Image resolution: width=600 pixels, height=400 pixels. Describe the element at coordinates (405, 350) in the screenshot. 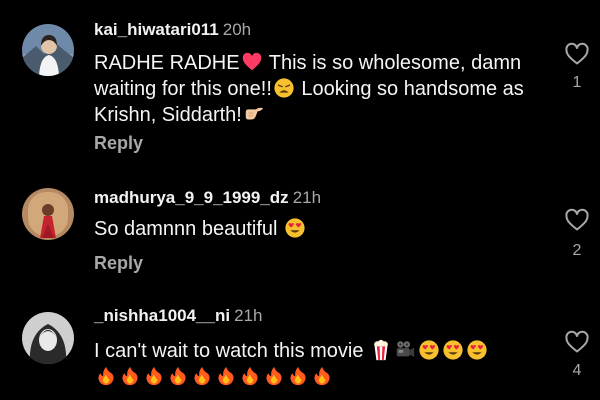

I see `movie-camera-emoji-icon` at that location.